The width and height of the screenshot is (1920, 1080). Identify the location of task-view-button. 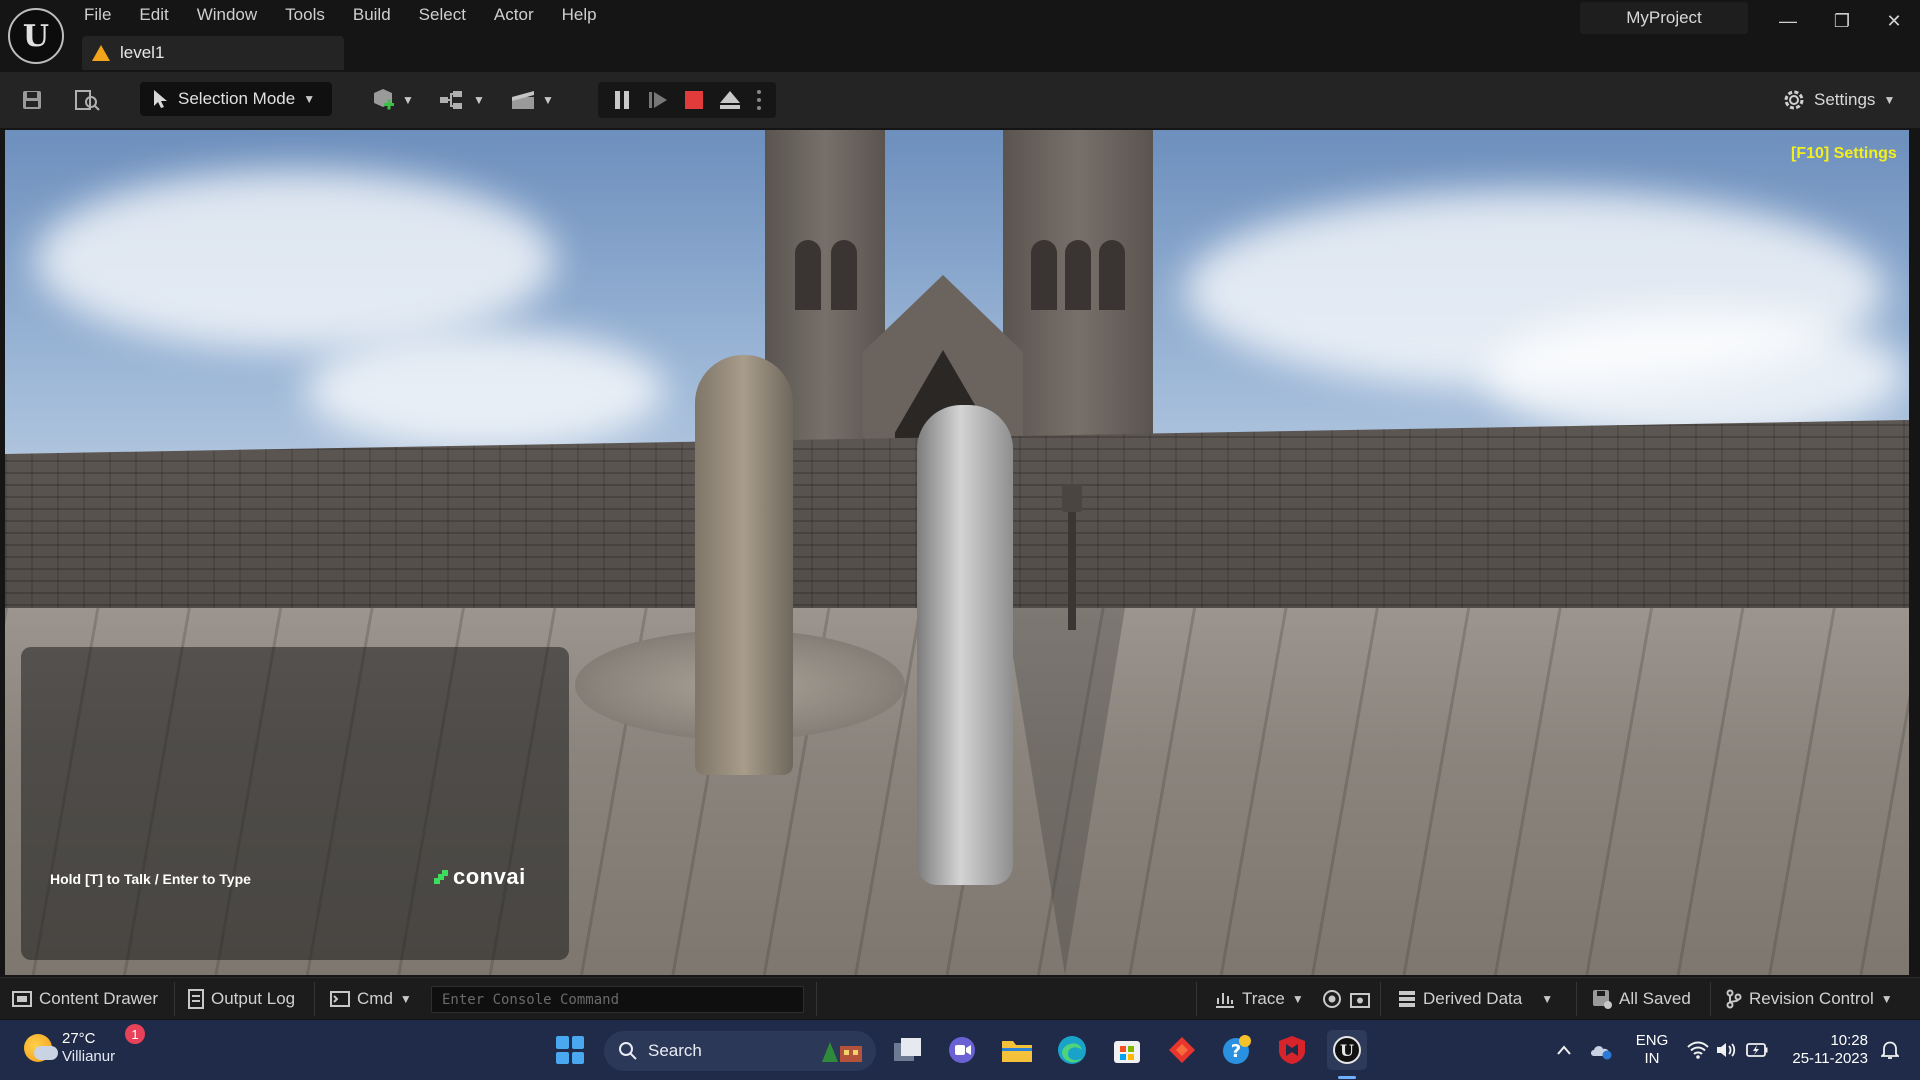
(908, 1050).